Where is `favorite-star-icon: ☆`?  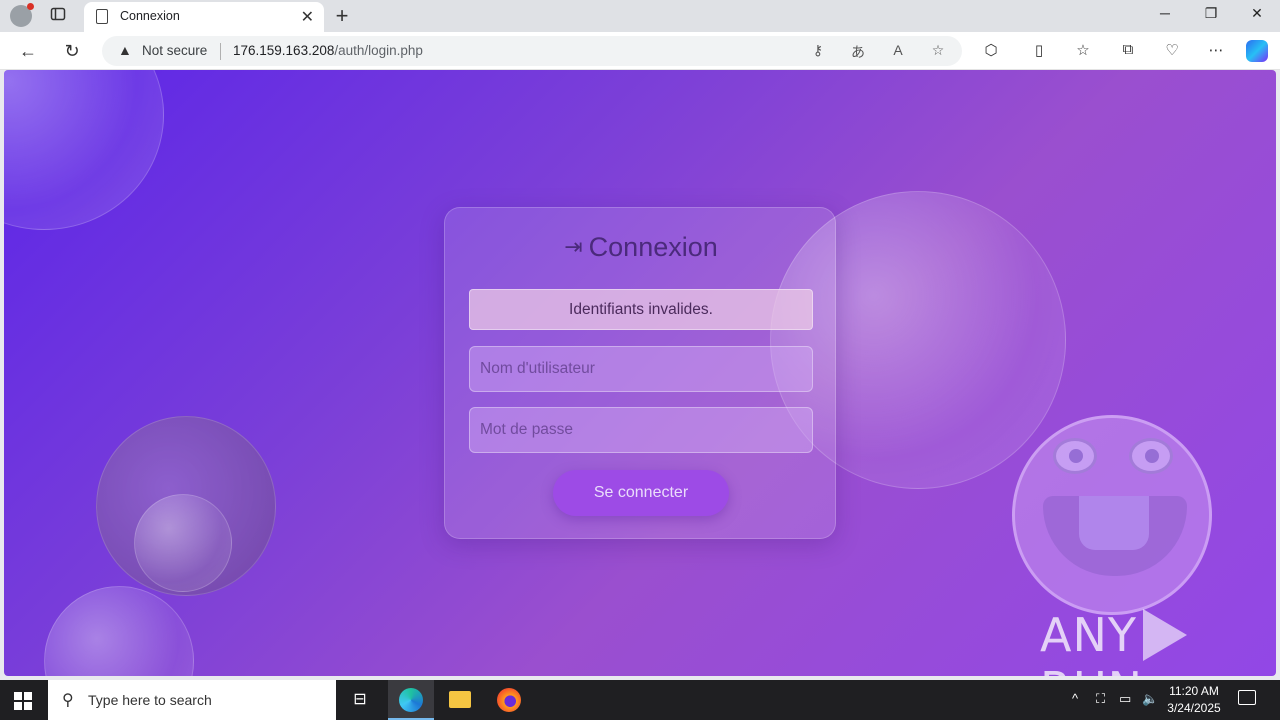
favorite-star-icon: ☆ is located at coordinates (938, 50).